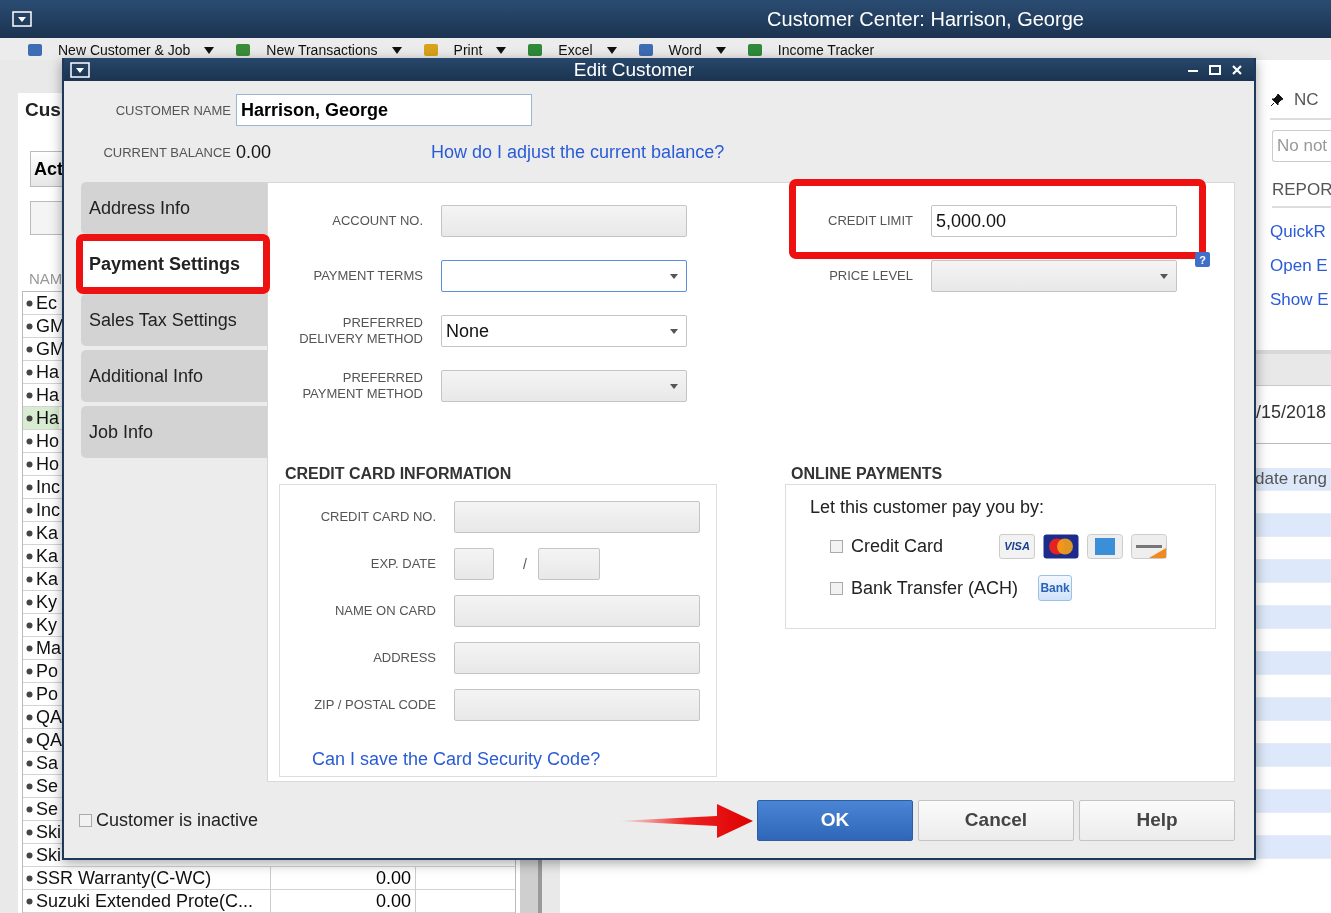 This screenshot has width=1331, height=913. What do you see at coordinates (928, 507) in the screenshot?
I see `prompt-text: Let this customer pay you by:` at bounding box center [928, 507].